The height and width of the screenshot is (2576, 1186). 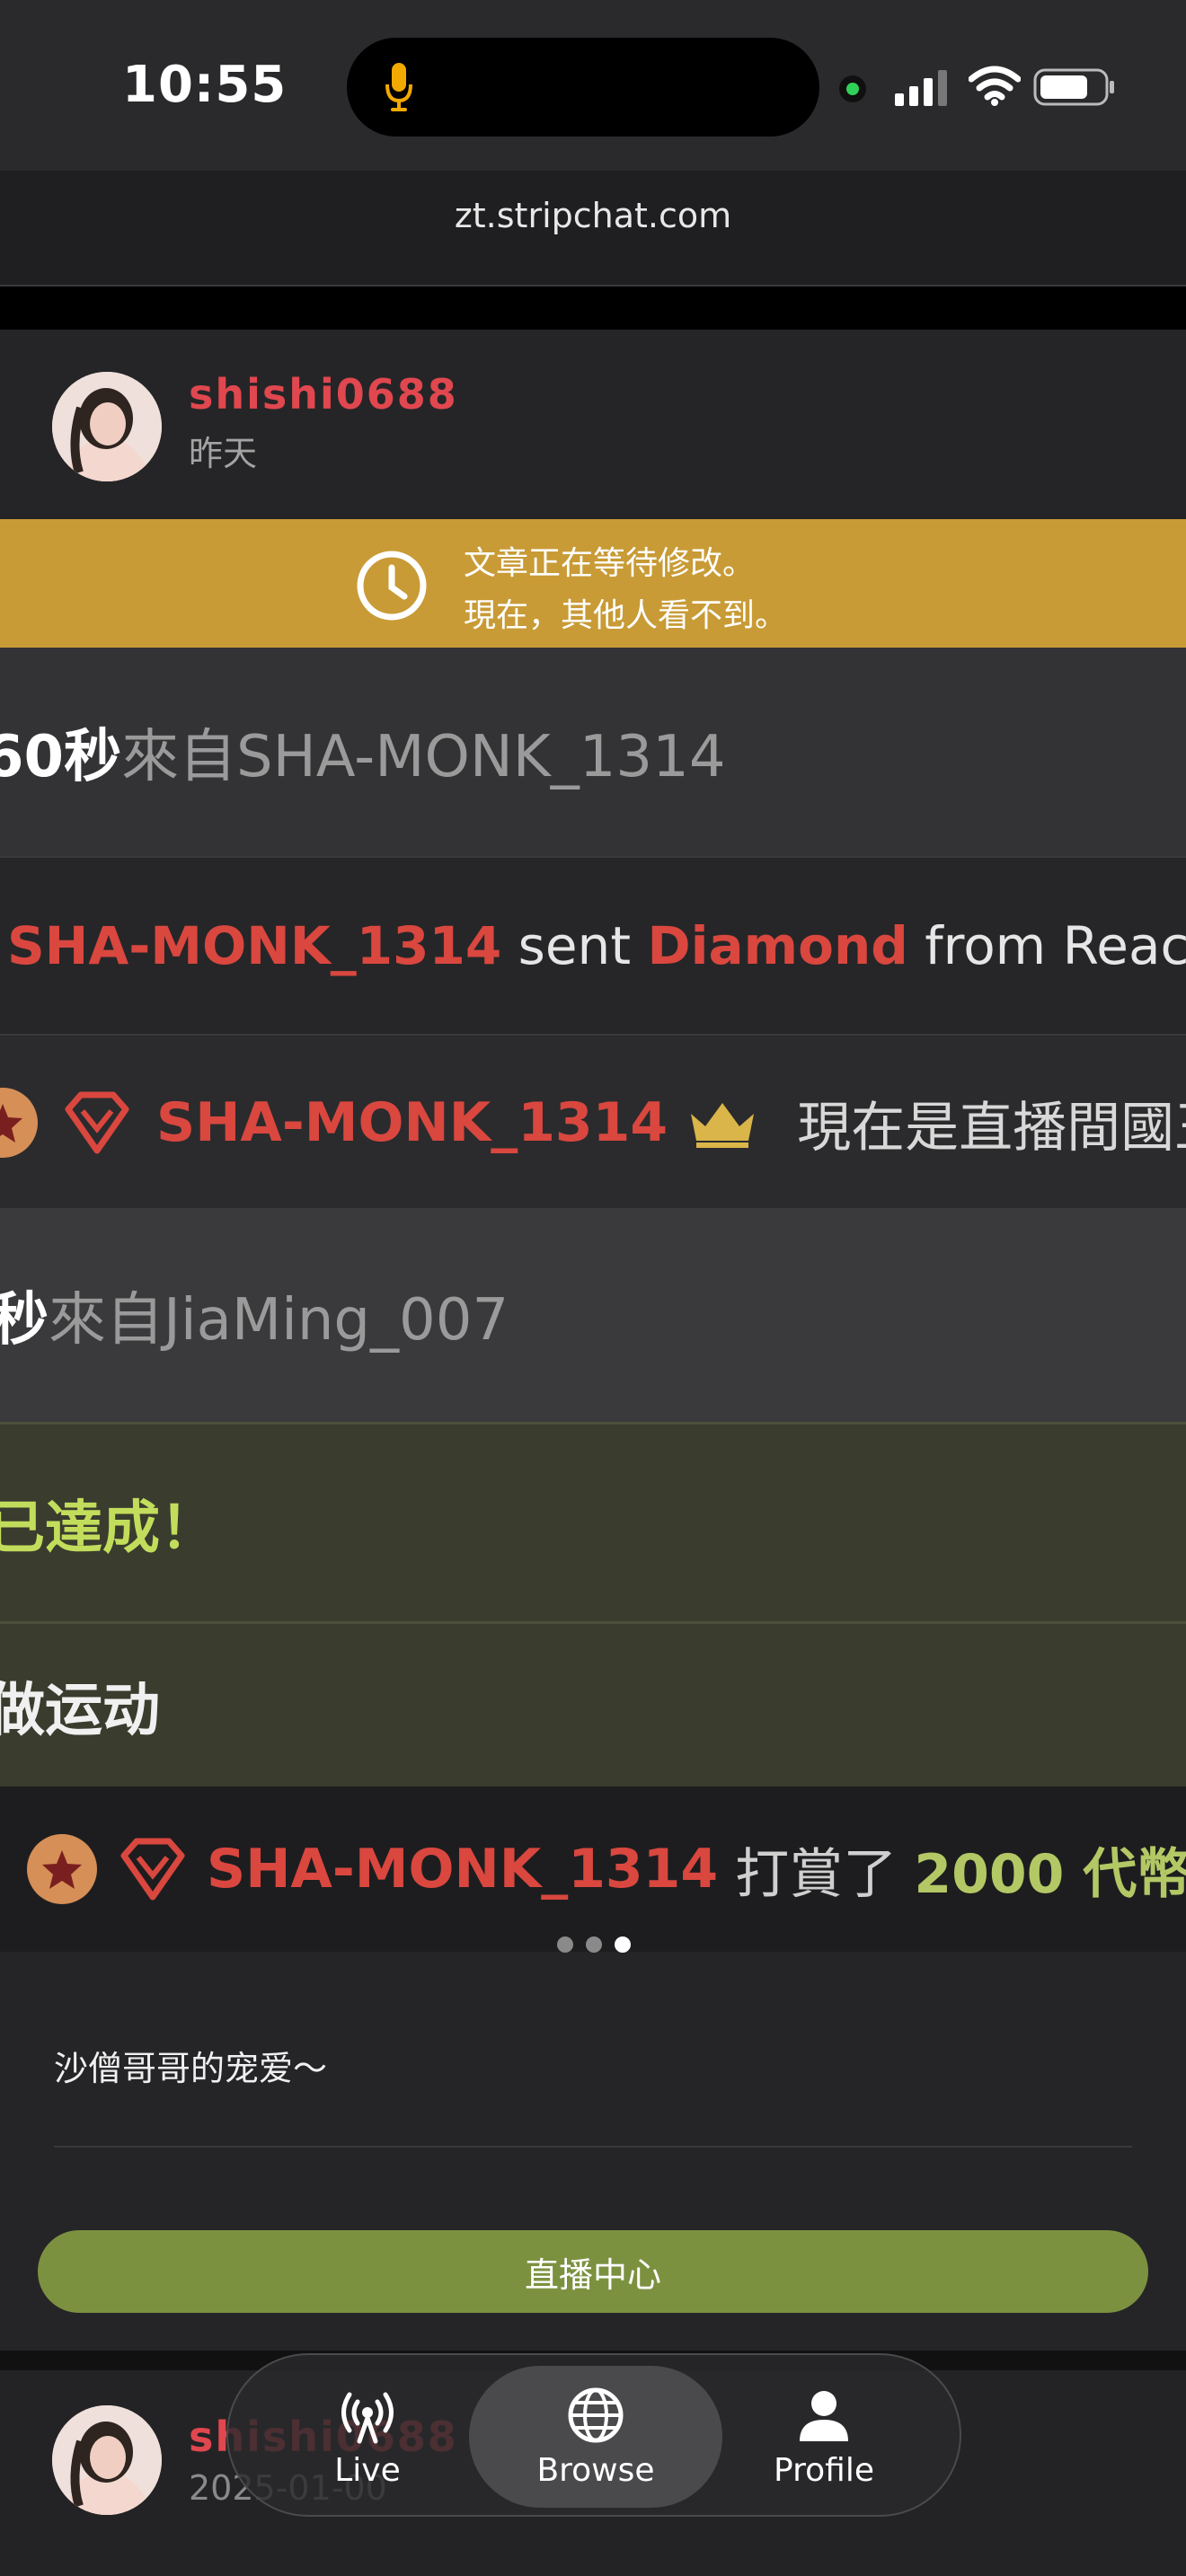 What do you see at coordinates (80, 1710) in the screenshot?
I see `chat-text: 做运动` at bounding box center [80, 1710].